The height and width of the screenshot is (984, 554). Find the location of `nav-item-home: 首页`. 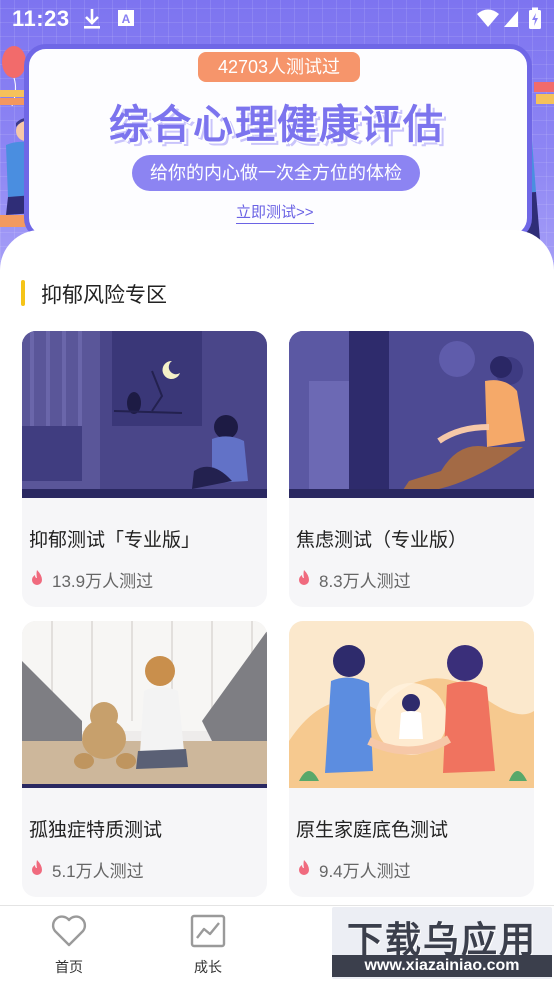

nav-item-home: 首页 is located at coordinates (69, 945).